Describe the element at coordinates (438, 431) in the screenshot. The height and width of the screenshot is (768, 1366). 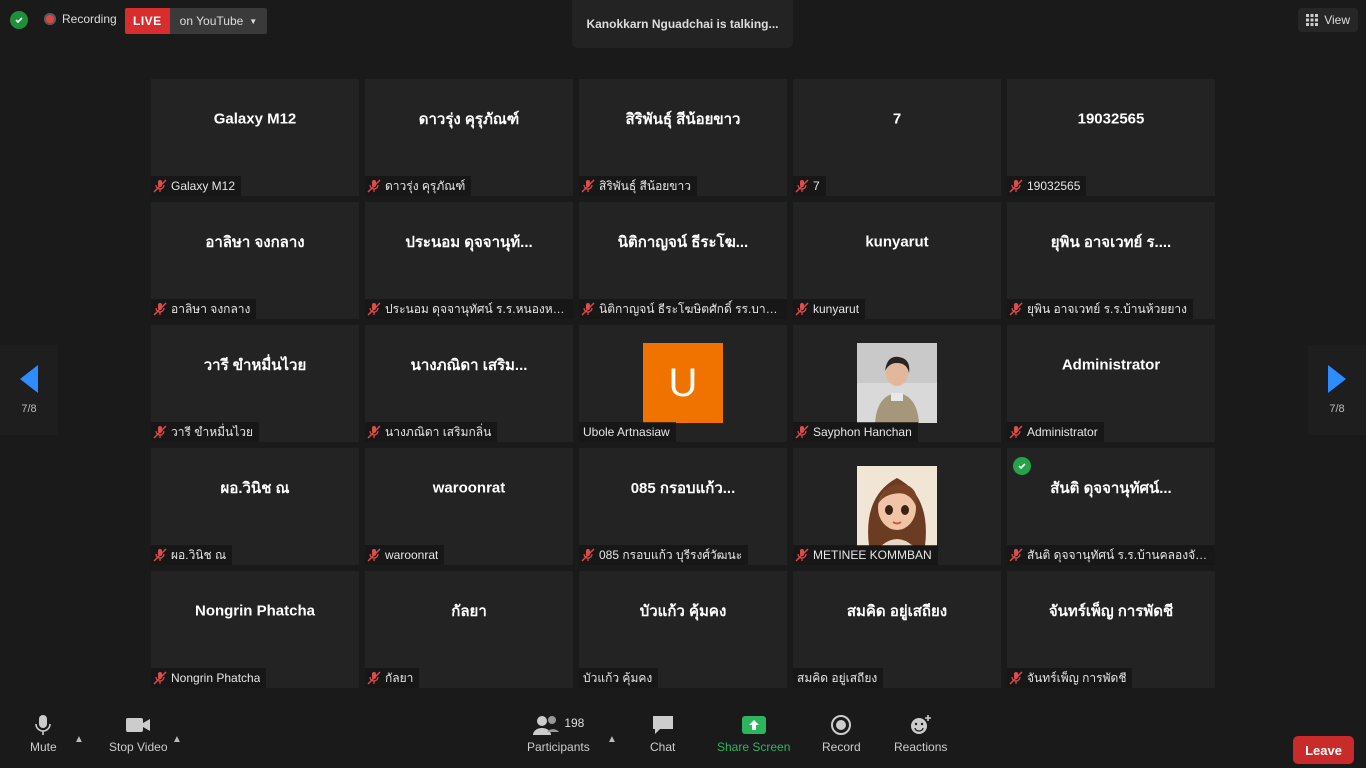
I see `participant-name-text: นางภณิดา เสริมกลิ่น` at that location.